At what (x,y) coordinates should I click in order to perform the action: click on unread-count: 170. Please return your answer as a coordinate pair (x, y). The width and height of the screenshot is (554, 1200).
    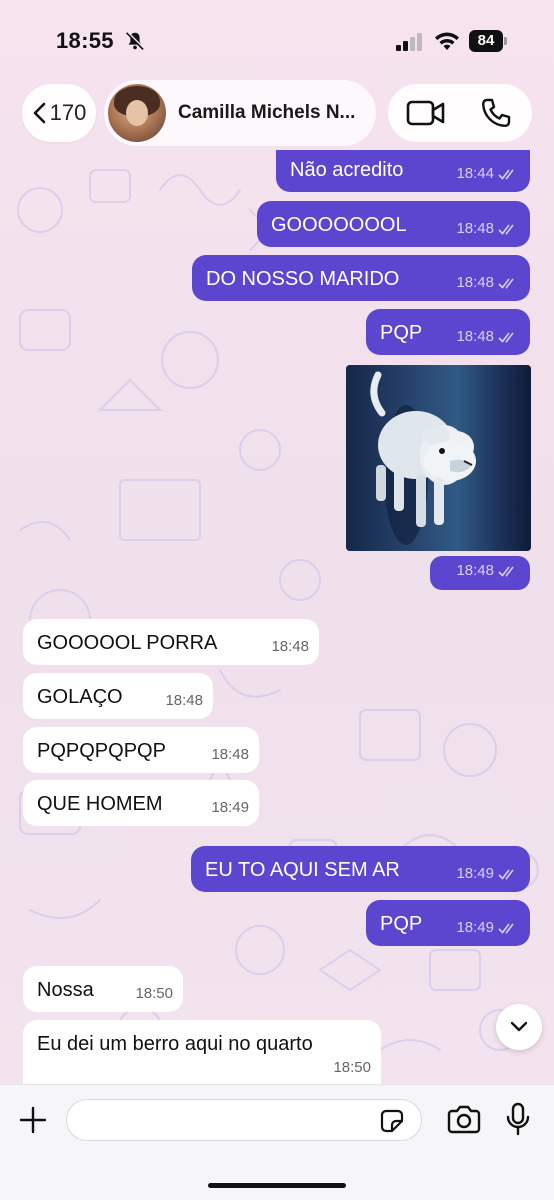
    Looking at the image, I should click on (68, 112).